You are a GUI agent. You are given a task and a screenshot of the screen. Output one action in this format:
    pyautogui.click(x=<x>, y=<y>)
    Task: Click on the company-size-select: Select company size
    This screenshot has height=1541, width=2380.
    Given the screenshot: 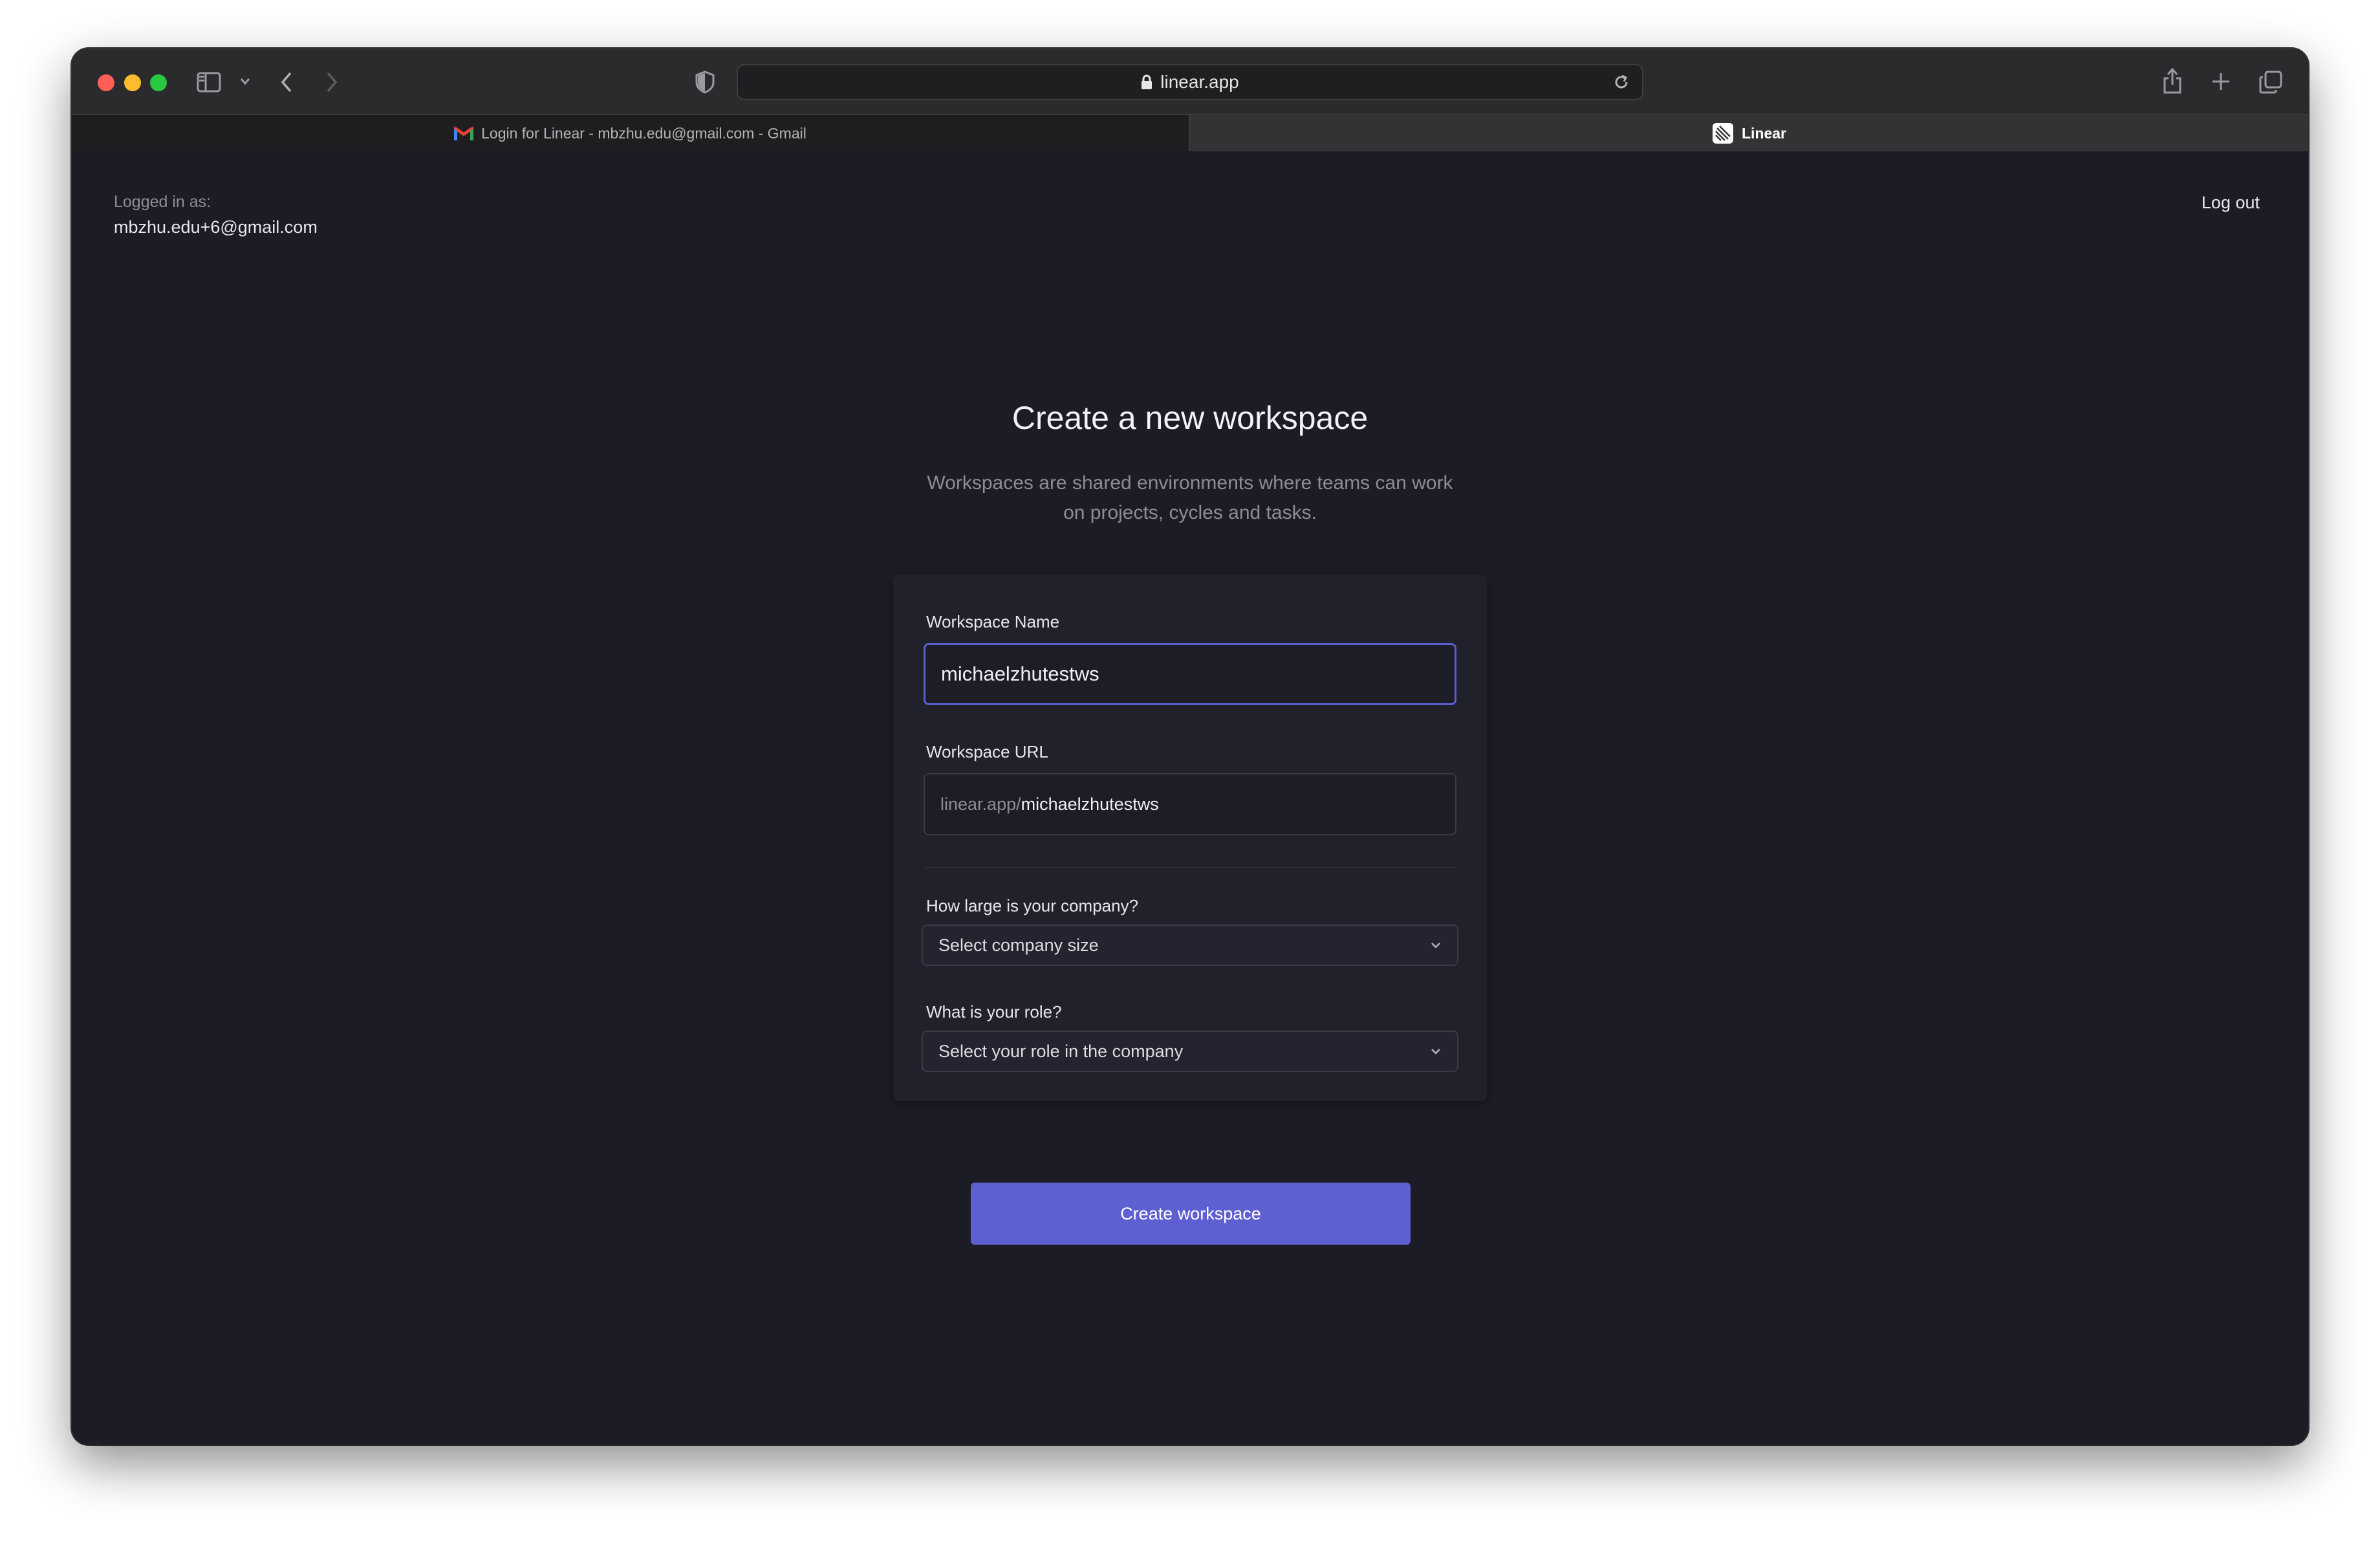 What is the action you would take?
    pyautogui.click(x=1190, y=945)
    